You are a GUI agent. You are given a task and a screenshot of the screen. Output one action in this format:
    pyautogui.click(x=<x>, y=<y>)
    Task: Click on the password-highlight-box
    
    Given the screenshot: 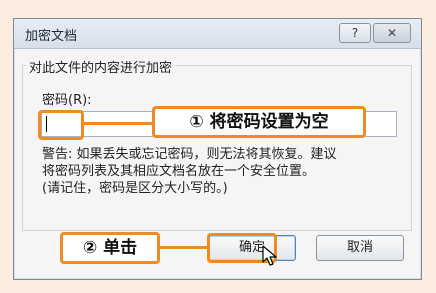 What is the action you would take?
    pyautogui.click(x=61, y=125)
    